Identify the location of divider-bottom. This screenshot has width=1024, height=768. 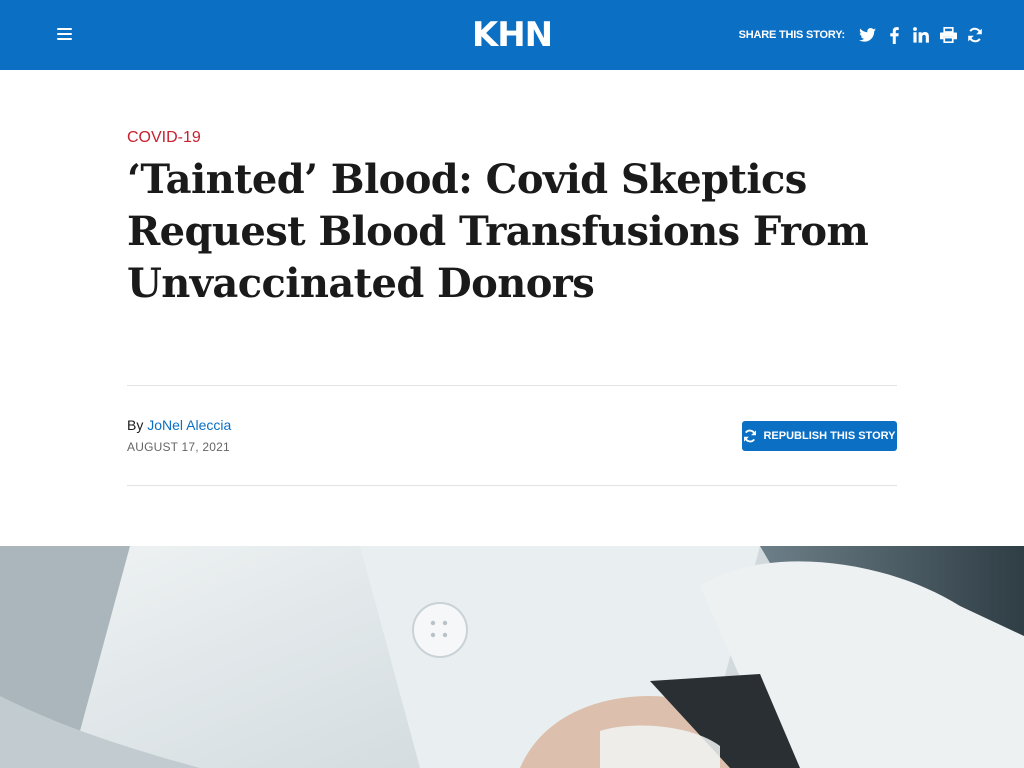
(512, 485).